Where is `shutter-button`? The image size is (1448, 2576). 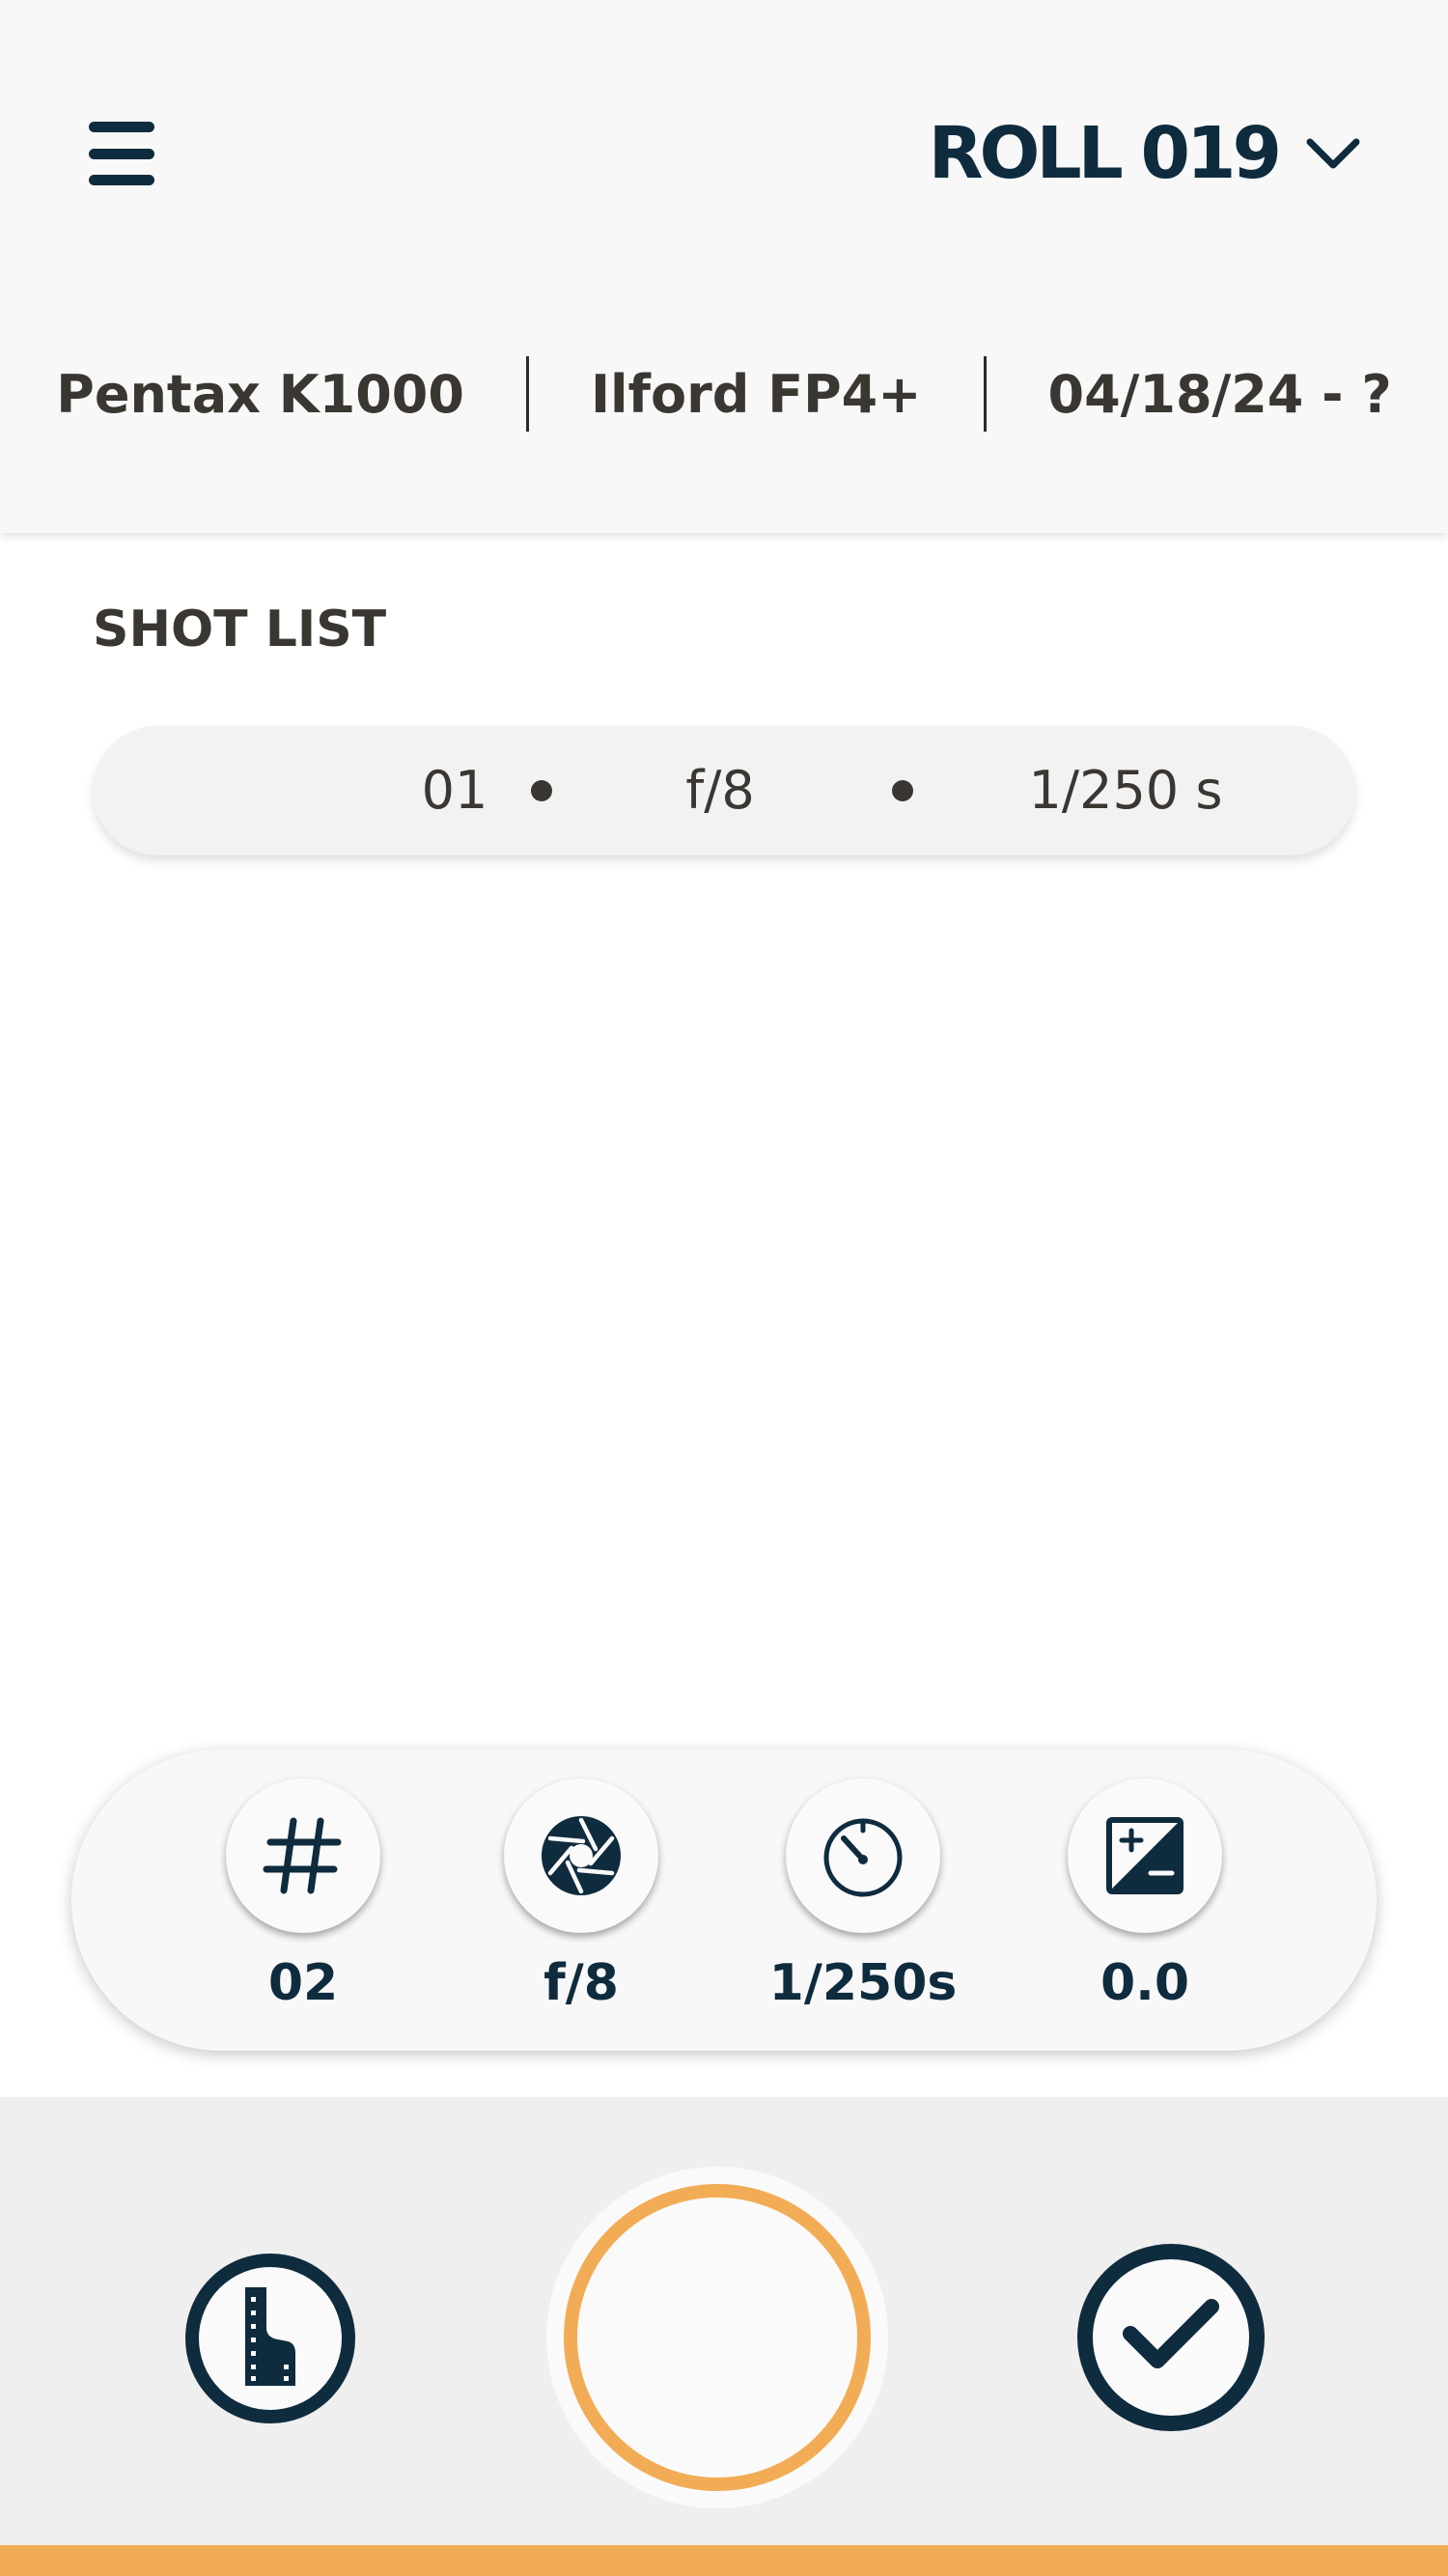 shutter-button is located at coordinates (717, 2338).